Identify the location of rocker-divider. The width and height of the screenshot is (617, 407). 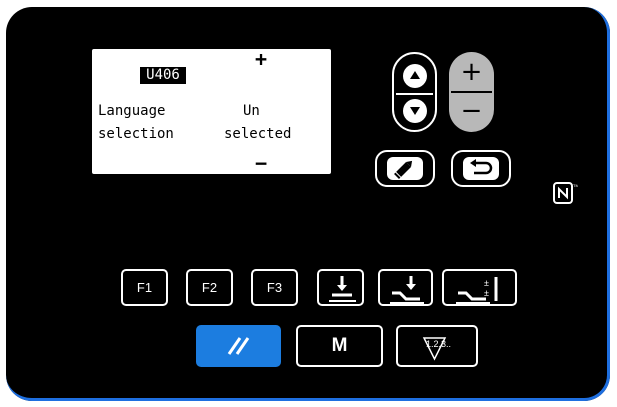
(414, 94).